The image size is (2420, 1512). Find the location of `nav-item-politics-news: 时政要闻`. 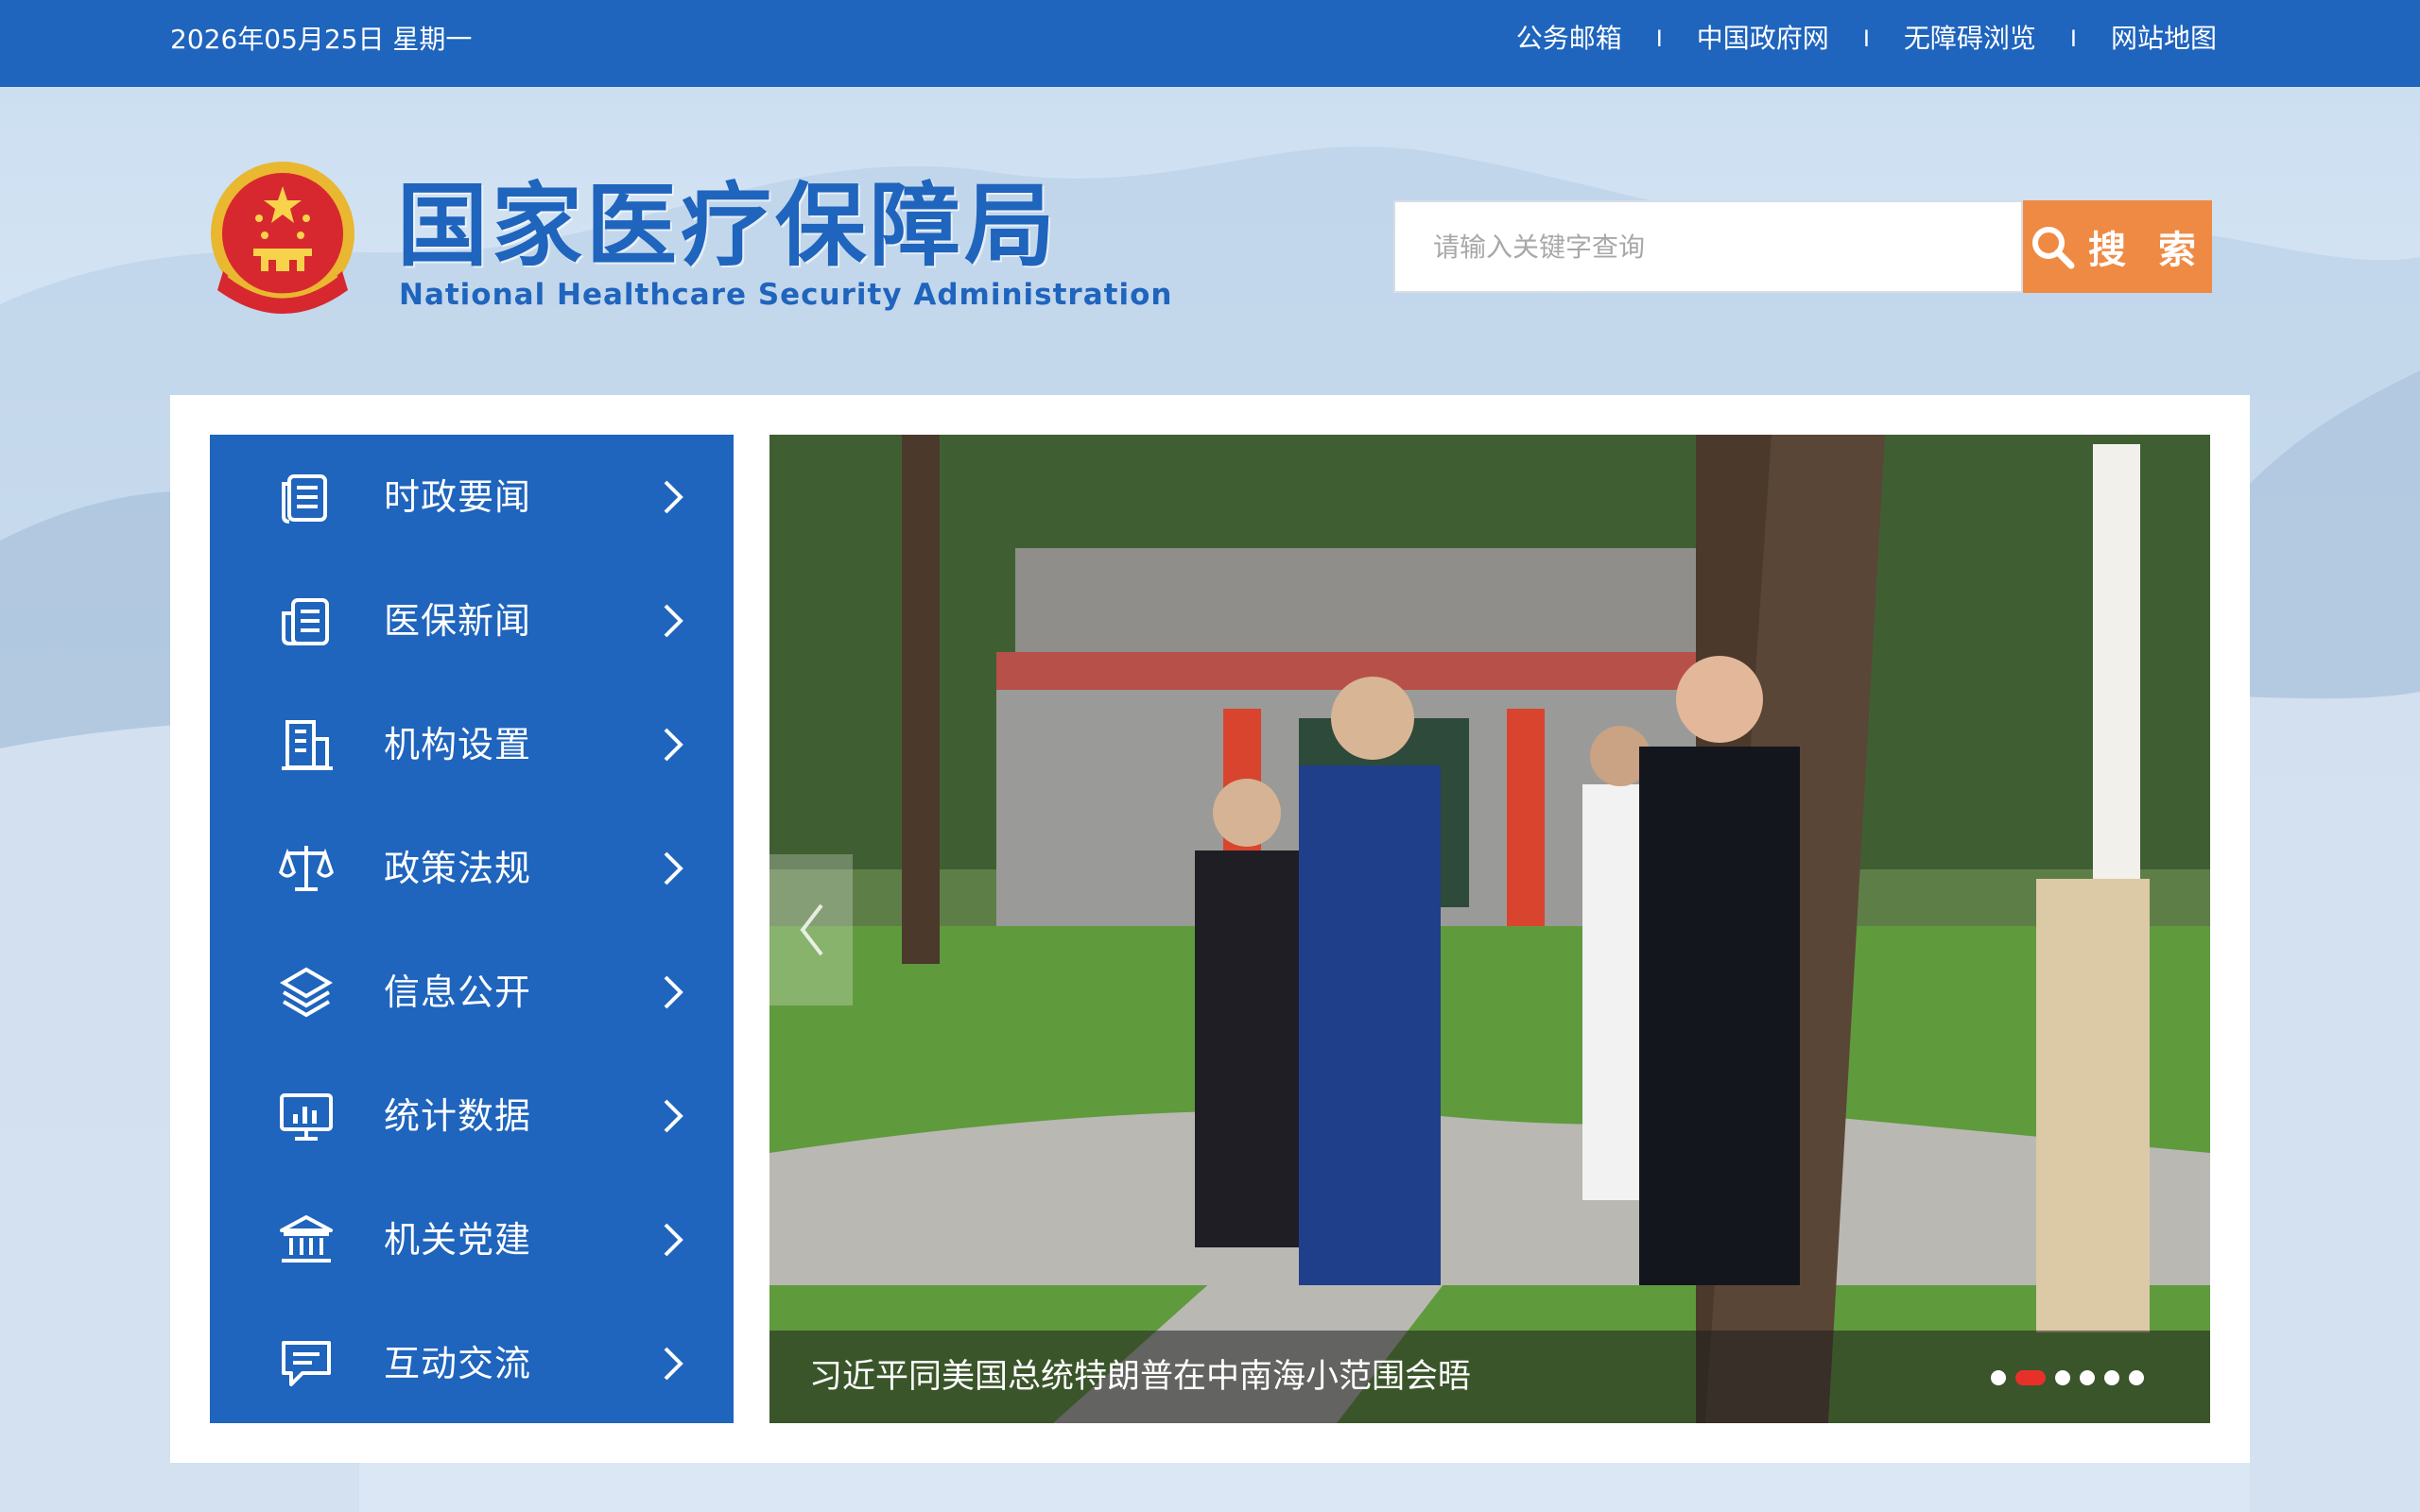

nav-item-politics-news: 时政要闻 is located at coordinates (472, 496).